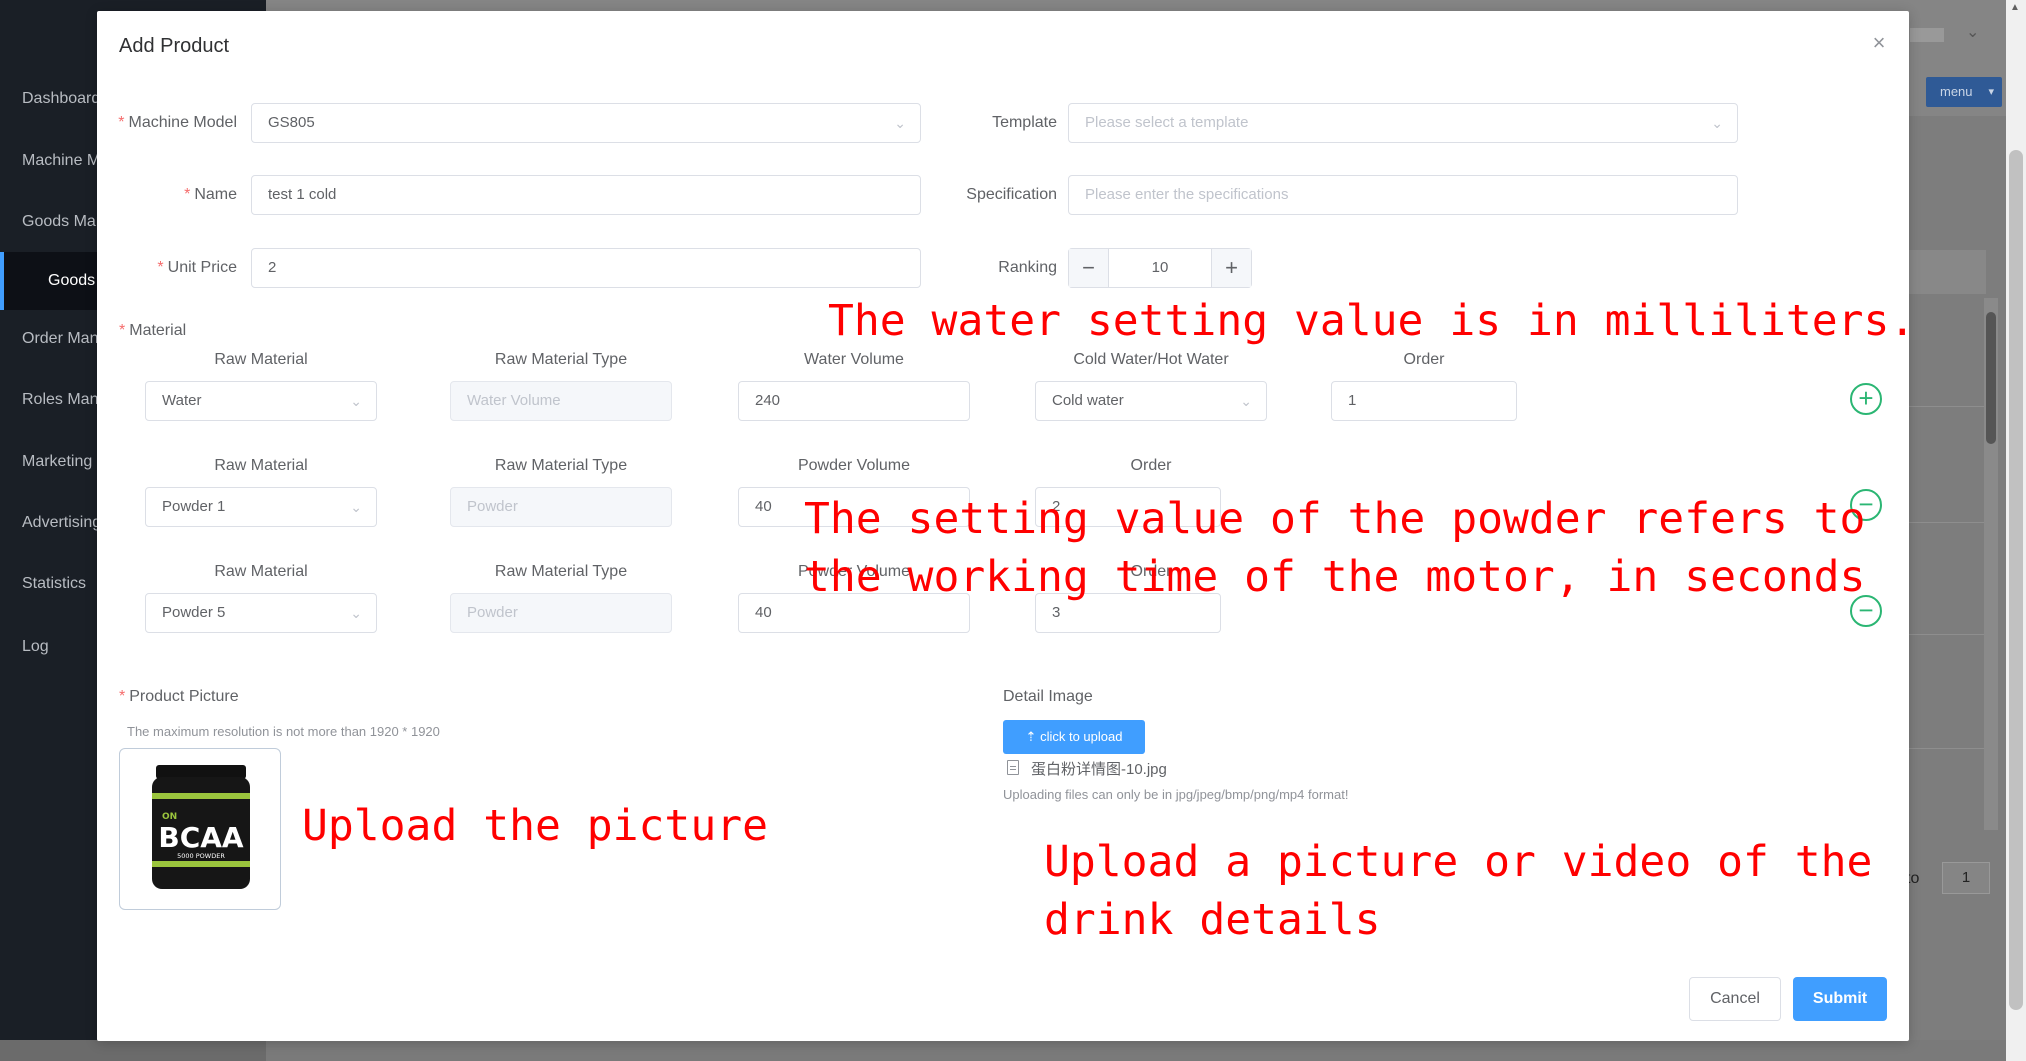 This screenshot has width=2026, height=1061. I want to click on raw-material-select: Powder 1 ⌄, so click(261, 507).